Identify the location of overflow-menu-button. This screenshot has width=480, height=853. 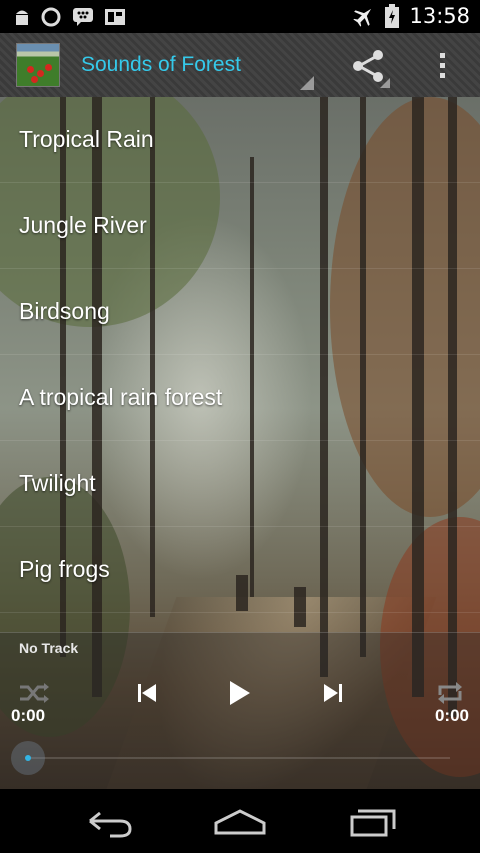
(443, 65).